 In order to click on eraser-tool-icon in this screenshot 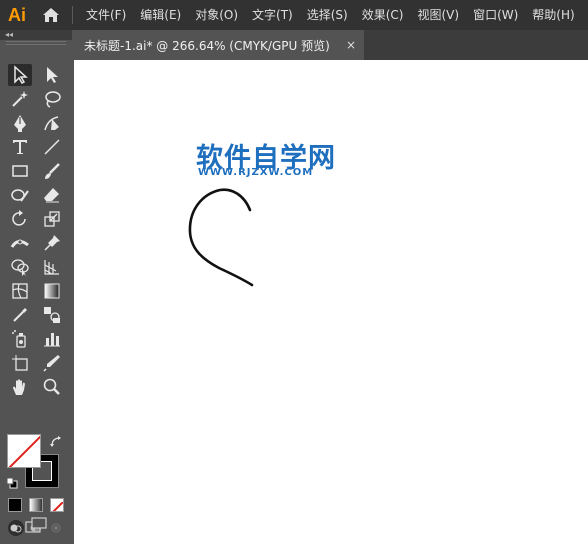, I will do `click(52, 195)`.